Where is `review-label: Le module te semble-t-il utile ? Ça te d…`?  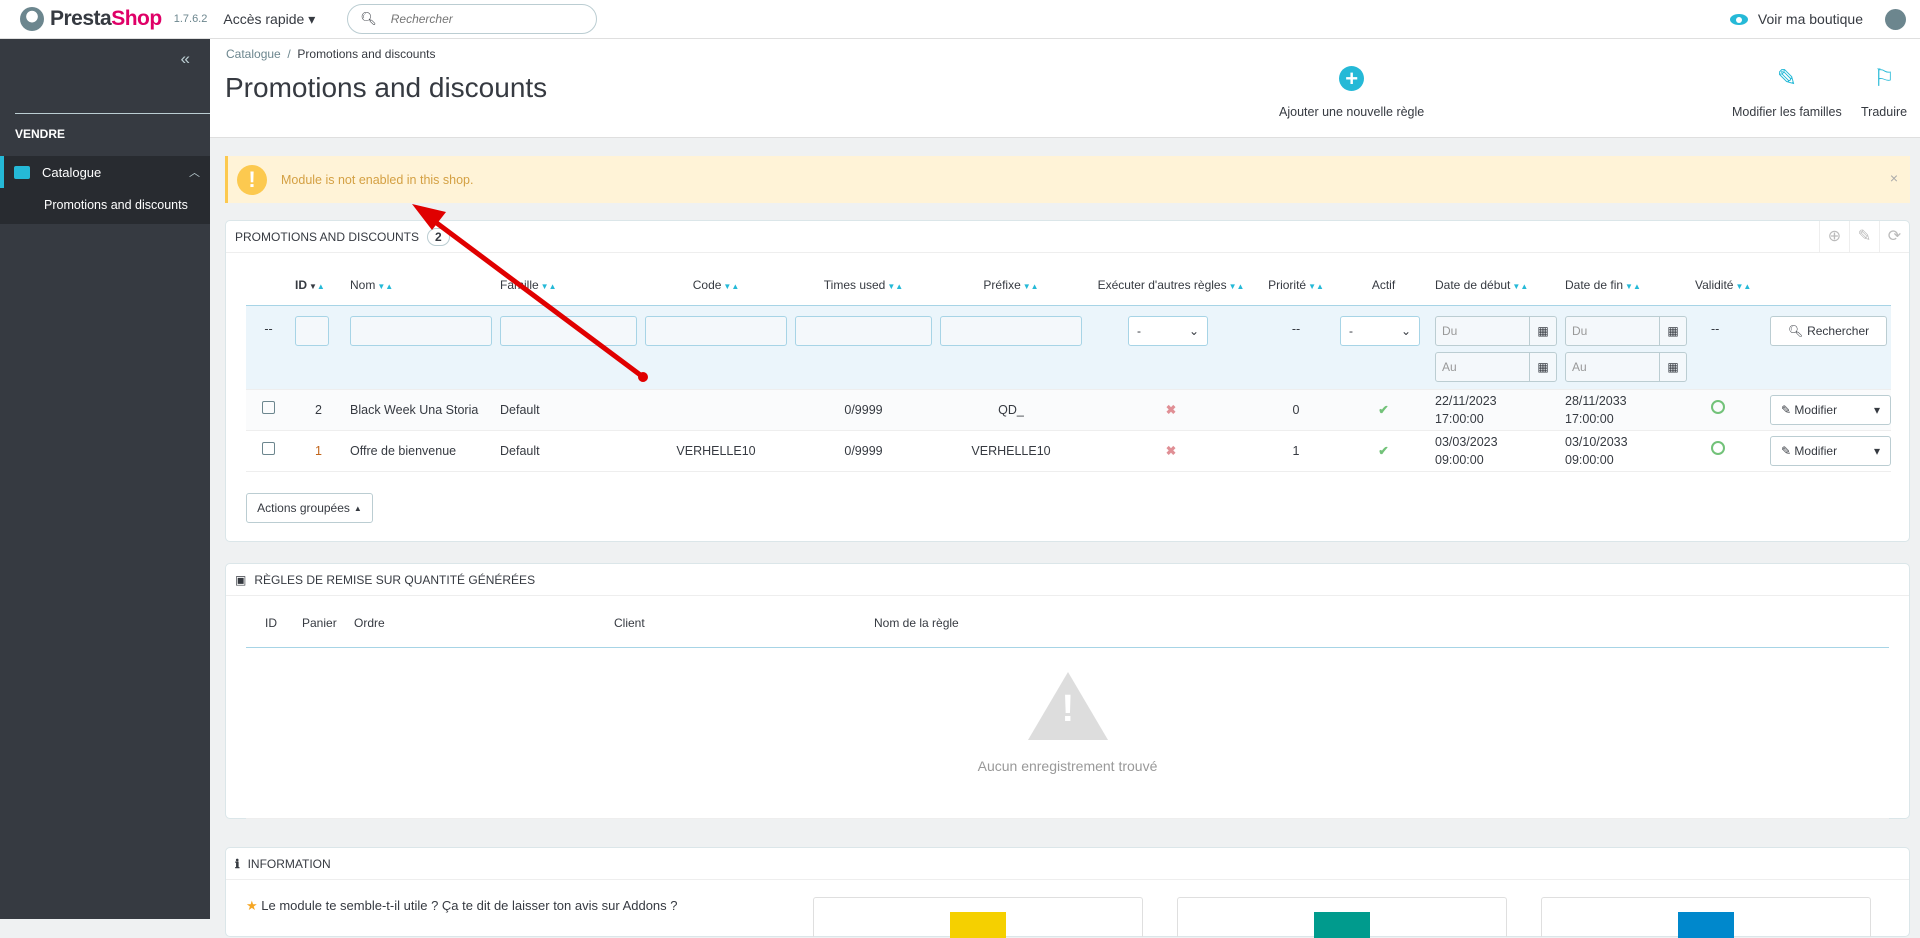 review-label: Le module te semble-t-il utile ? Ça te d… is located at coordinates (469, 905).